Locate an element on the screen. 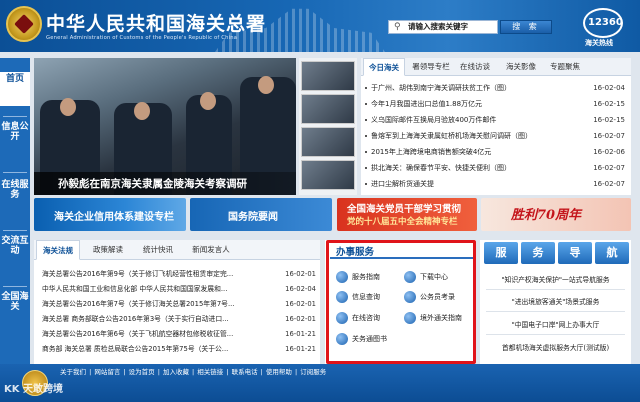 The height and width of the screenshot is (402, 640). search-placeholder: 请输入搜索关键字 is located at coordinates (438, 27).